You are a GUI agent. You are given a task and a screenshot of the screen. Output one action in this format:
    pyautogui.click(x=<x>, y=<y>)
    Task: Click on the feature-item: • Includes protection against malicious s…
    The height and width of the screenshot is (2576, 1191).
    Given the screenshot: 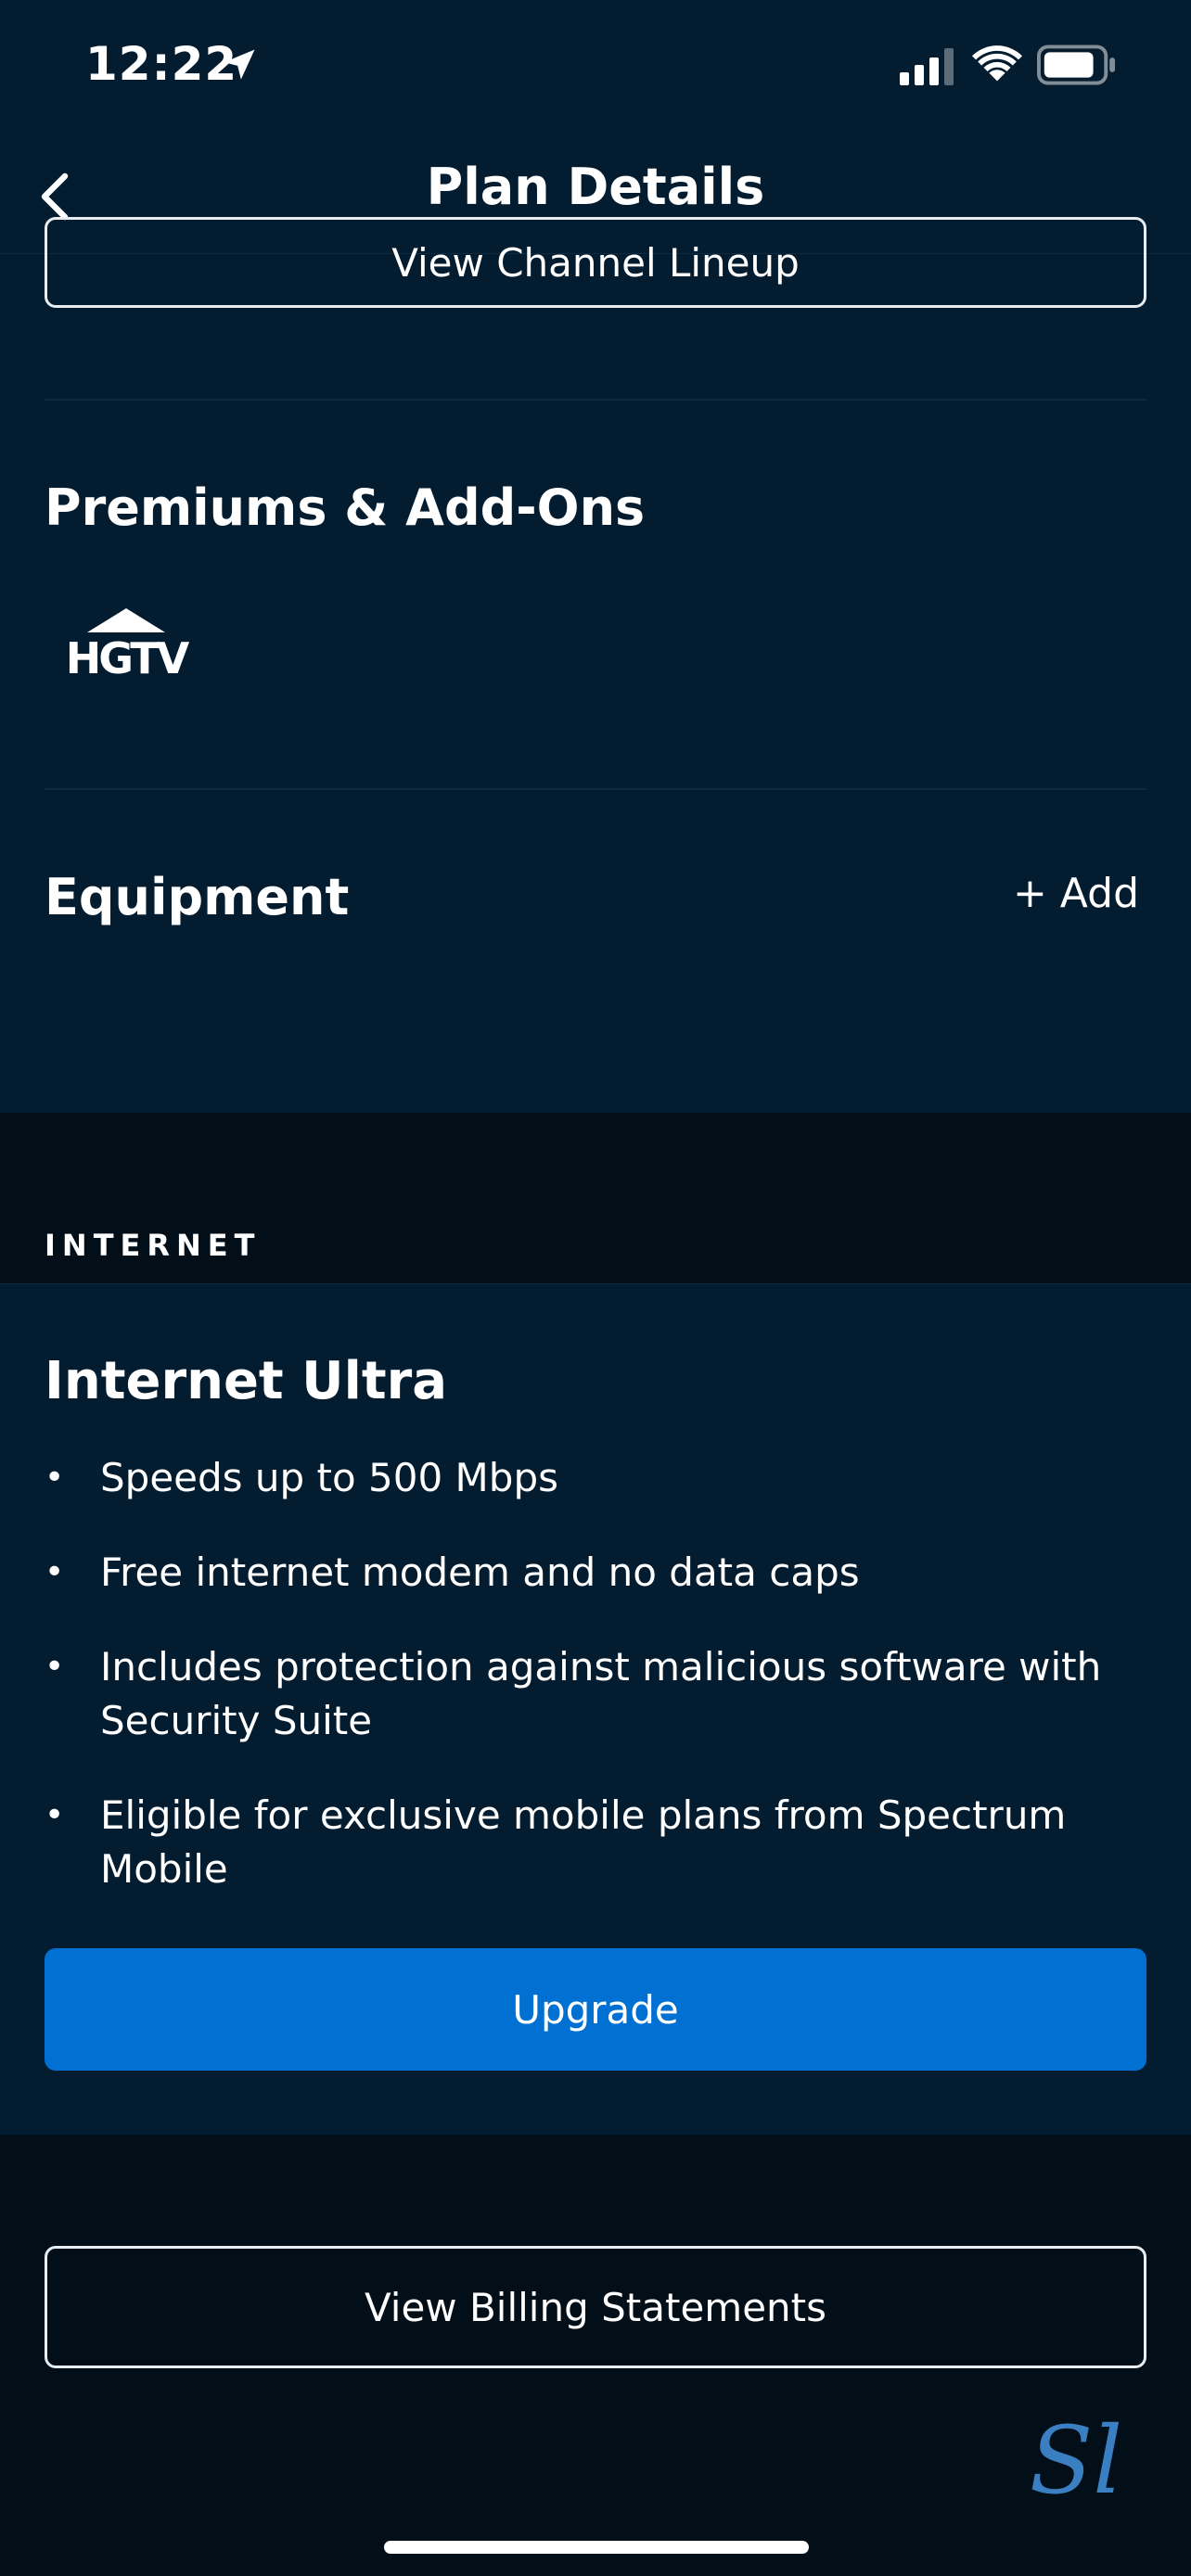 What is the action you would take?
    pyautogui.click(x=578, y=1694)
    